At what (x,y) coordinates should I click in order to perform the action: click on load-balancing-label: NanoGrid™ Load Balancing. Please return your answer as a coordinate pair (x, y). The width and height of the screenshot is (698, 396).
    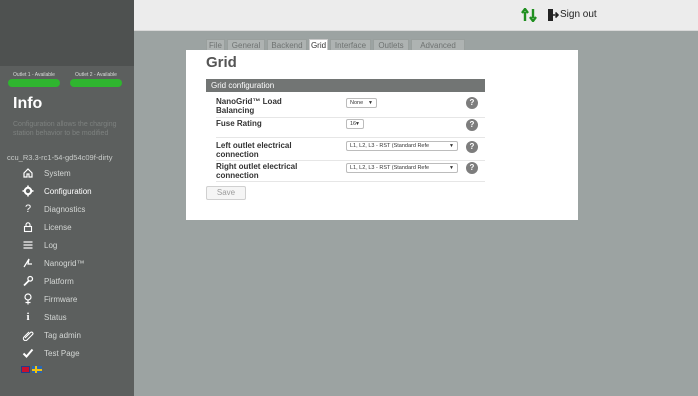
    Looking at the image, I should click on (249, 106).